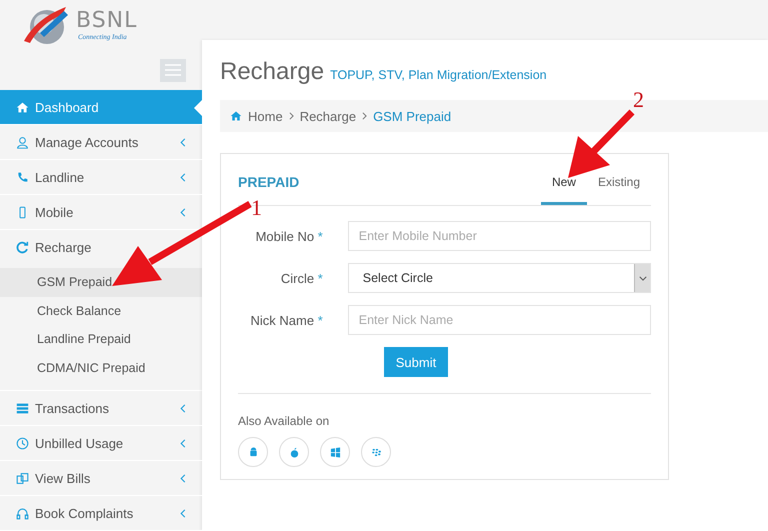 This screenshot has width=768, height=531. What do you see at coordinates (412, 116) in the screenshot?
I see `breadcrumb-current: GSM Prepaid` at bounding box center [412, 116].